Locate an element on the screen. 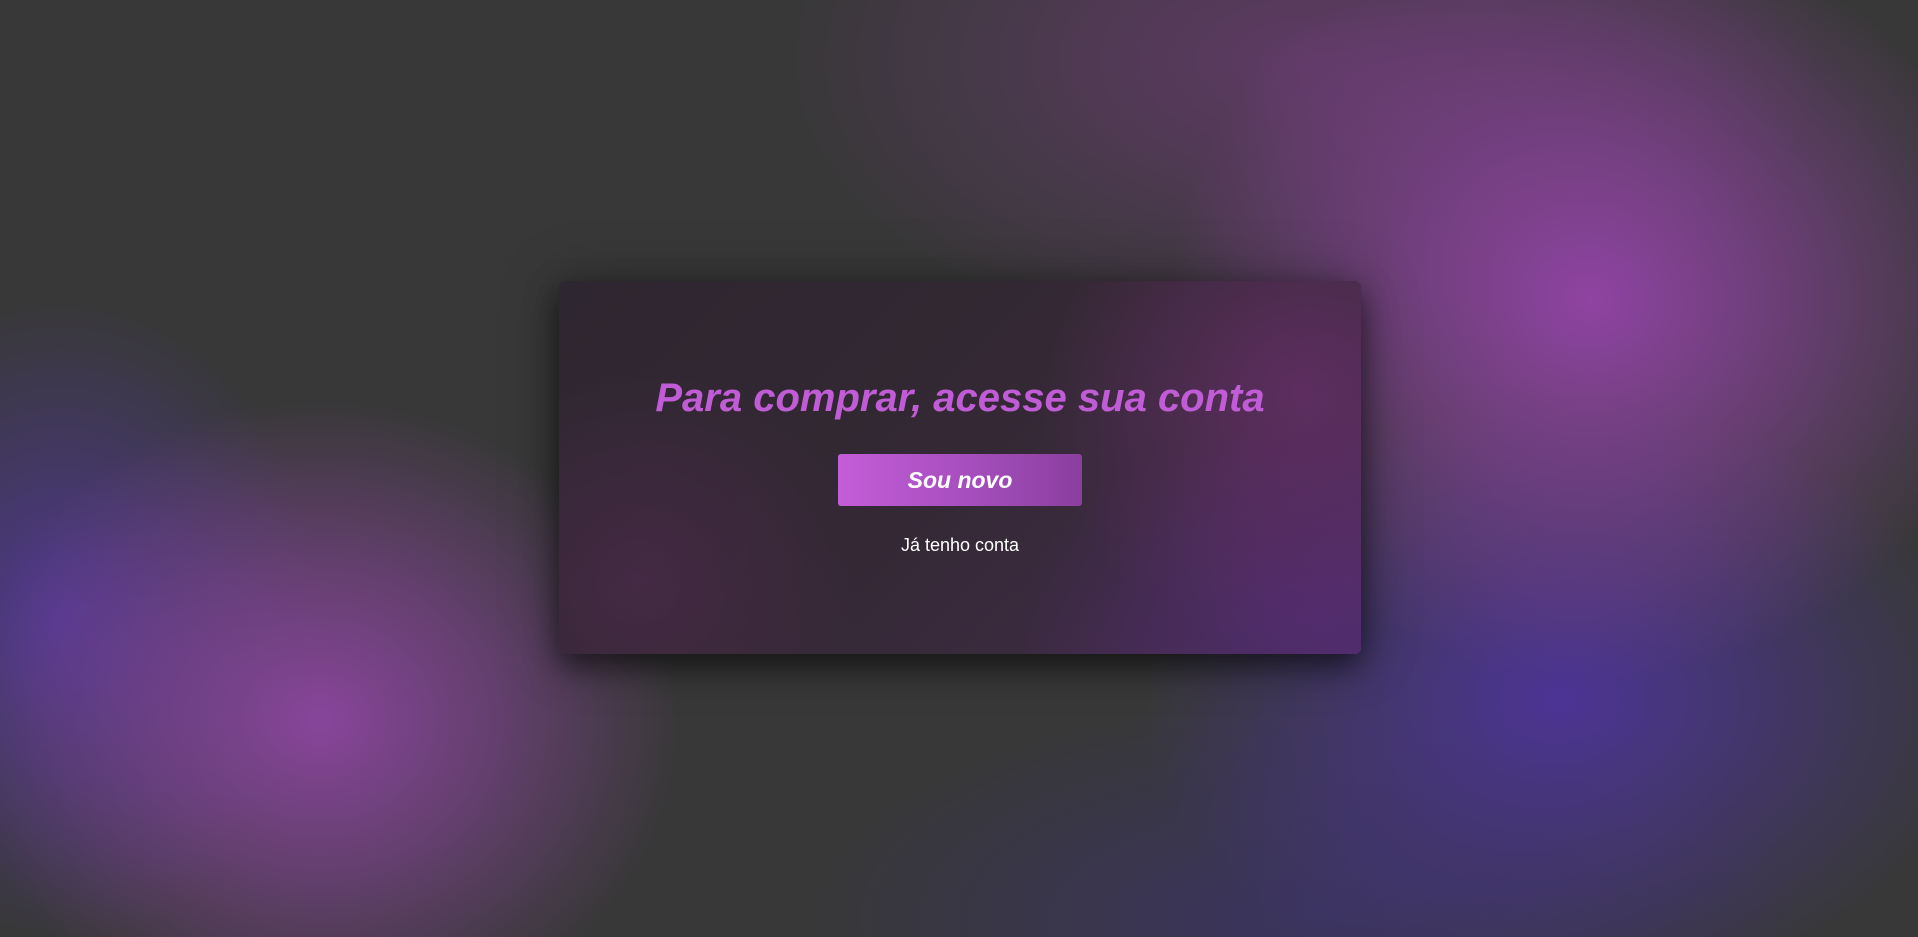  existing-account-link: Já tenho conta is located at coordinates (960, 545).